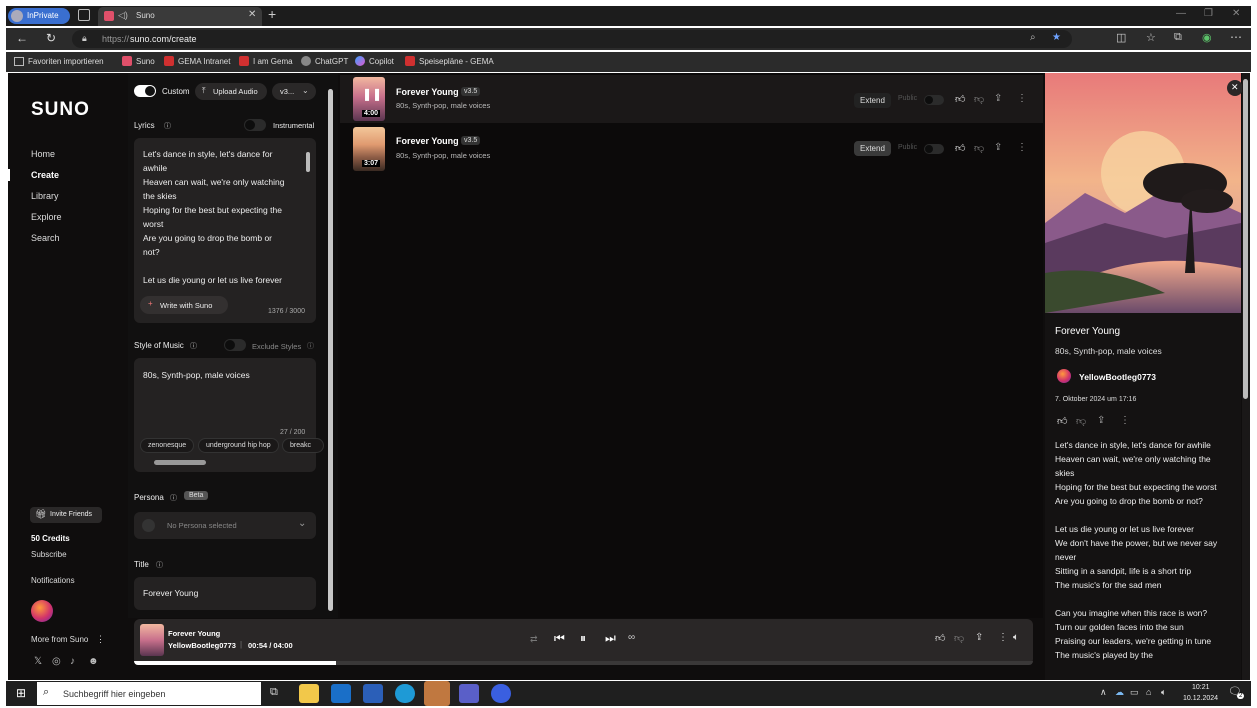 Image resolution: width=1257 pixels, height=708 pixels. What do you see at coordinates (372, 94) in the screenshot?
I see `pause-icon: ❚❚` at bounding box center [372, 94].